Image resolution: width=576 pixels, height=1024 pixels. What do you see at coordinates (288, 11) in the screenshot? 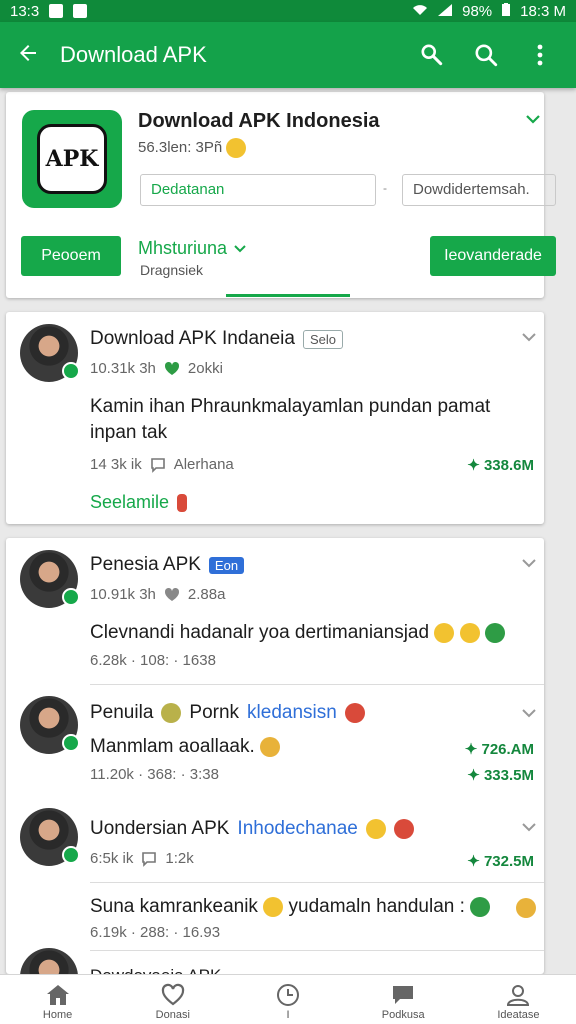
I see `status-bar: 13:3 98% 18:3 M` at bounding box center [288, 11].